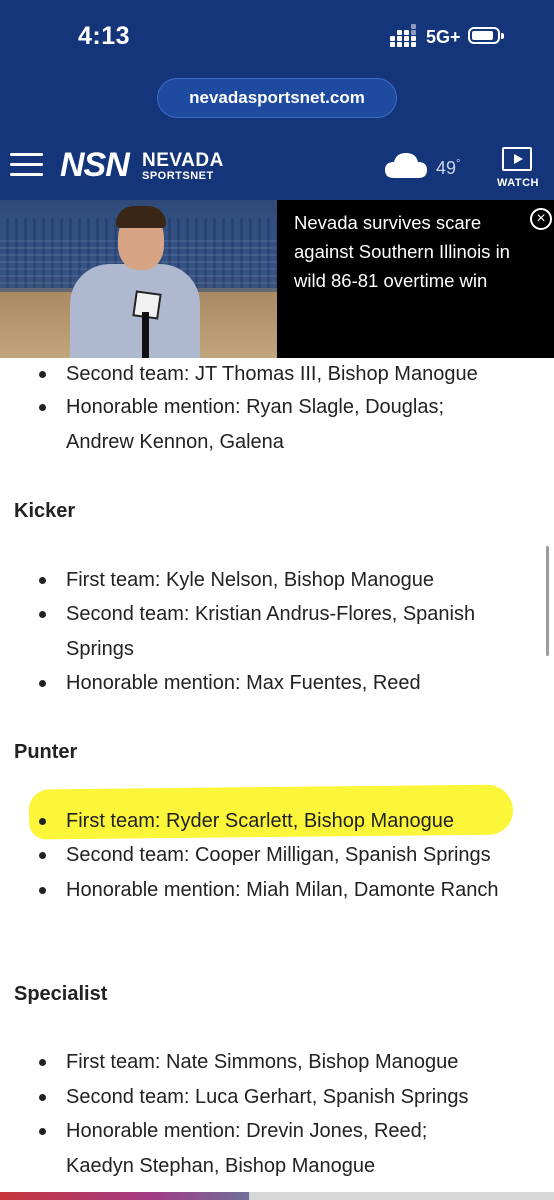 The image size is (554, 1200). Describe the element at coordinates (61, 994) in the screenshot. I see `section-heading-specialist: Specialist` at that location.